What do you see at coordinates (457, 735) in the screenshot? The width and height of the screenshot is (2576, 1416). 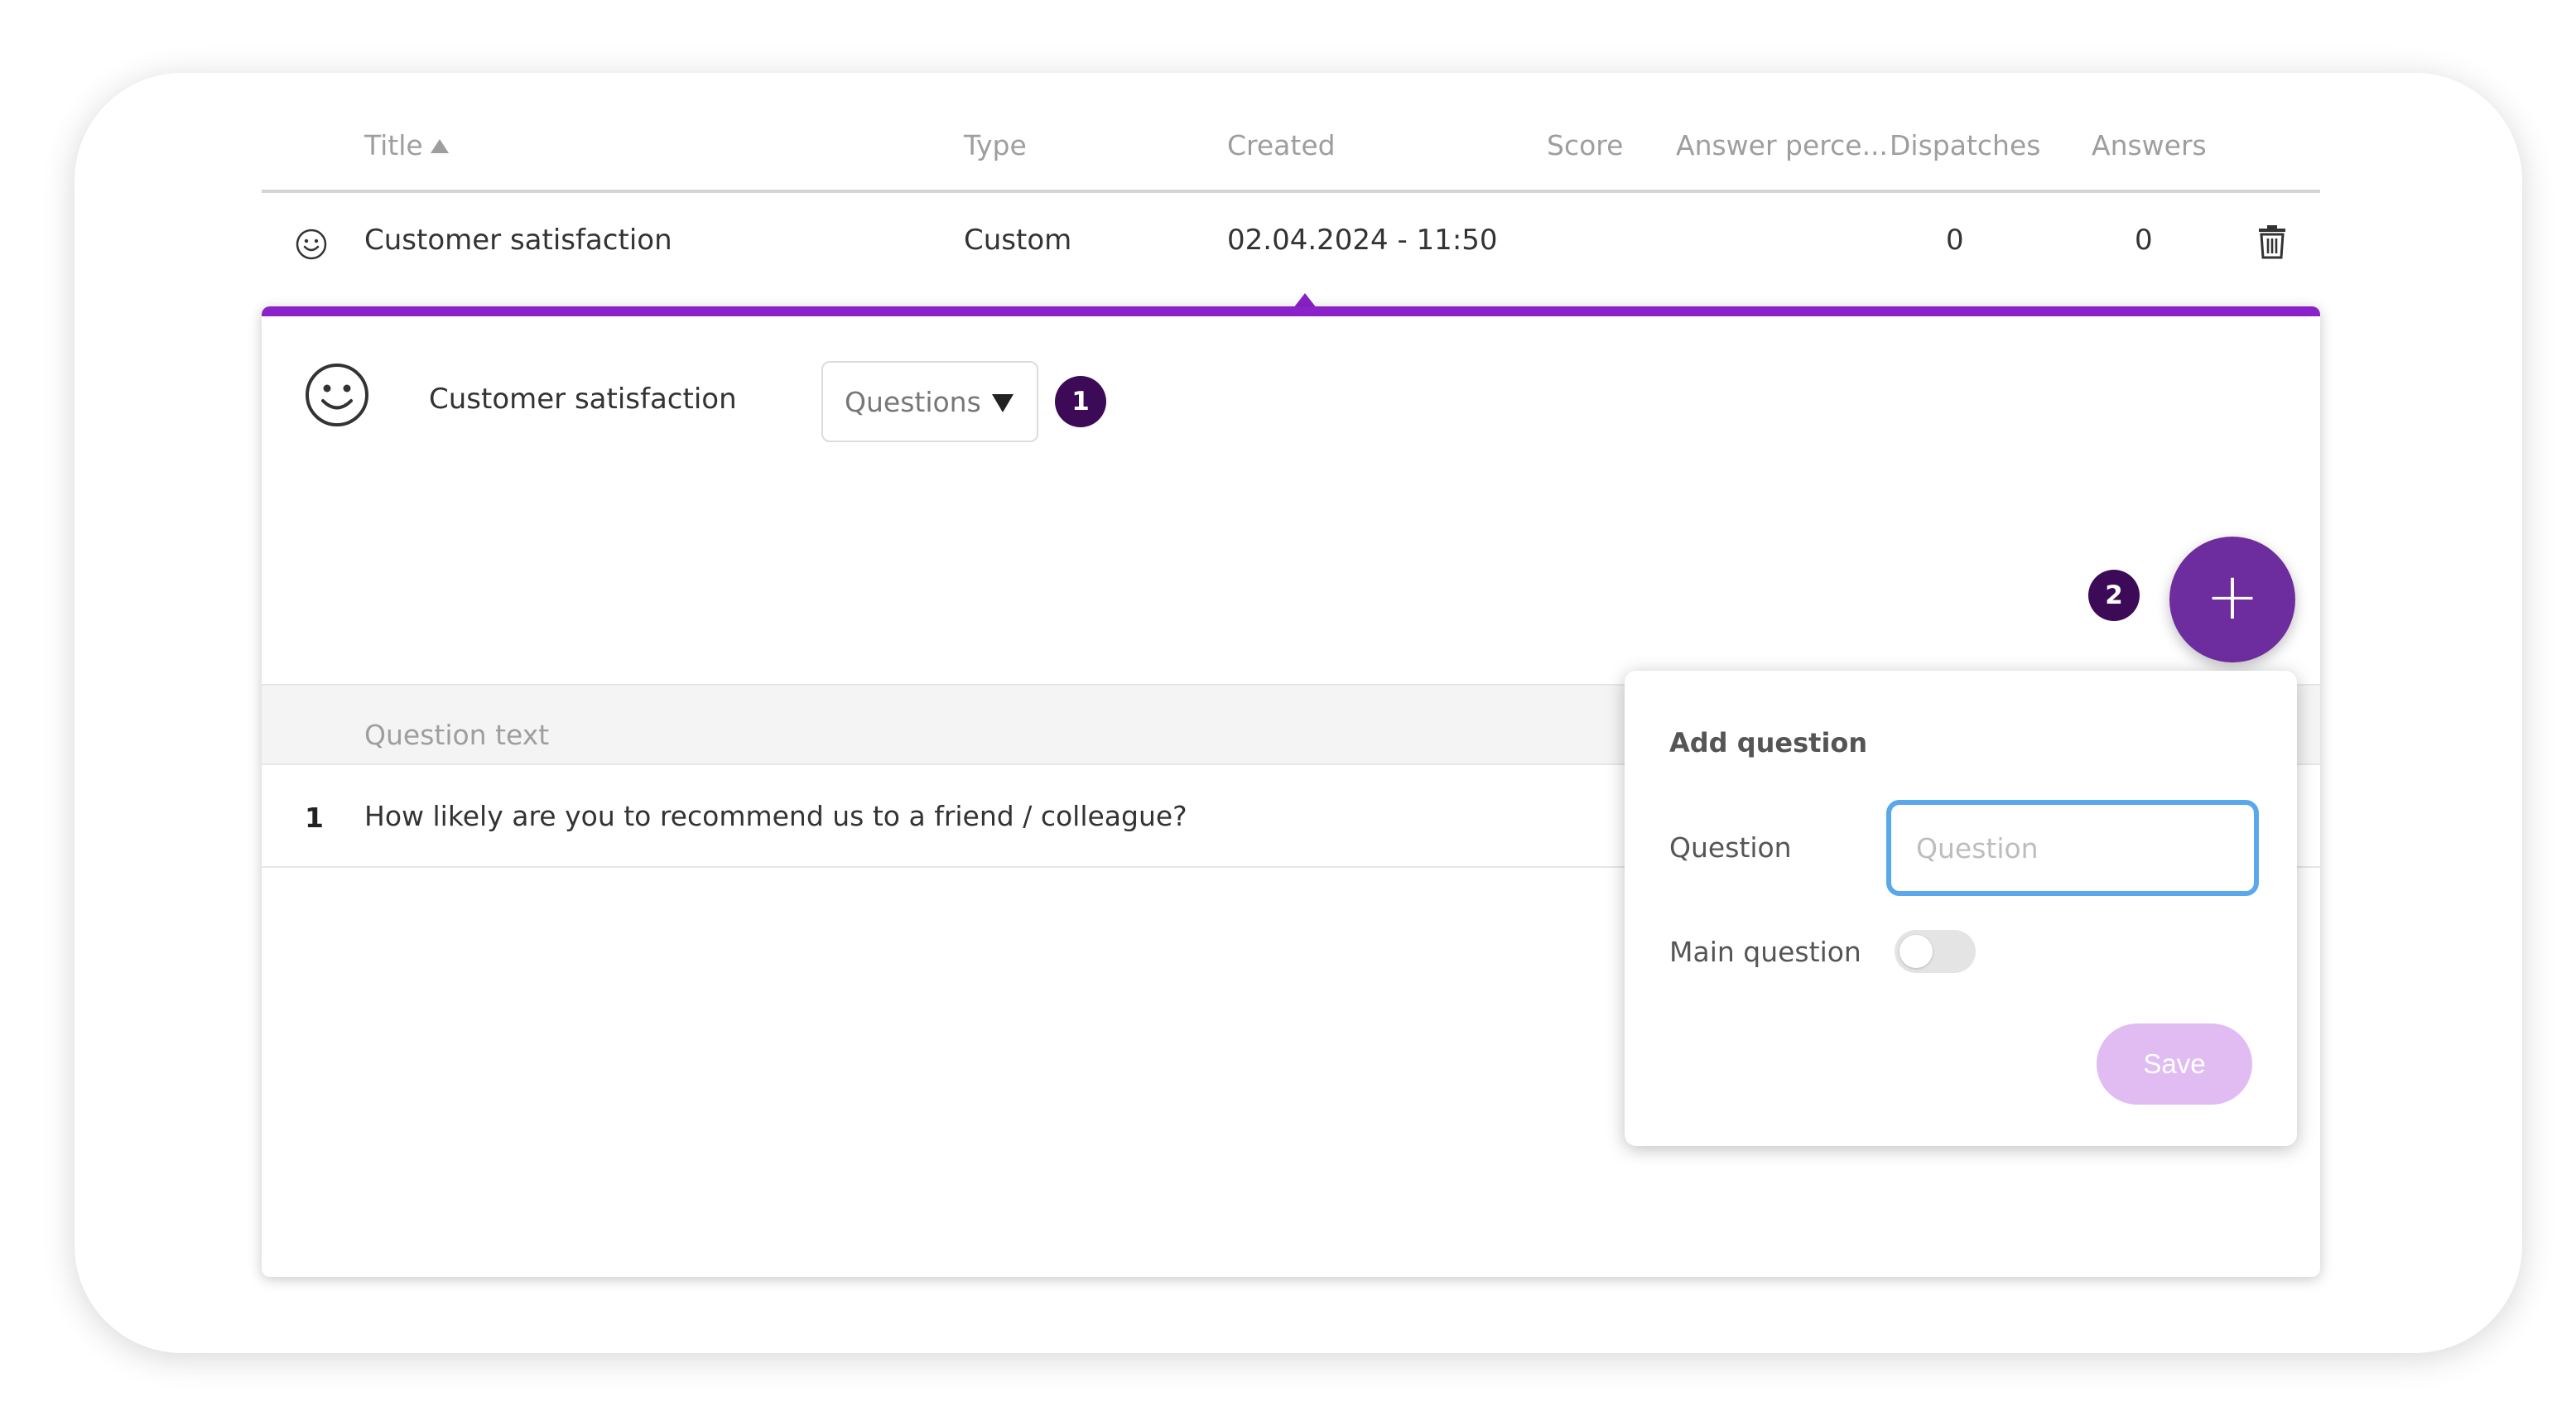 I see `column-header-question-text: Question text` at bounding box center [457, 735].